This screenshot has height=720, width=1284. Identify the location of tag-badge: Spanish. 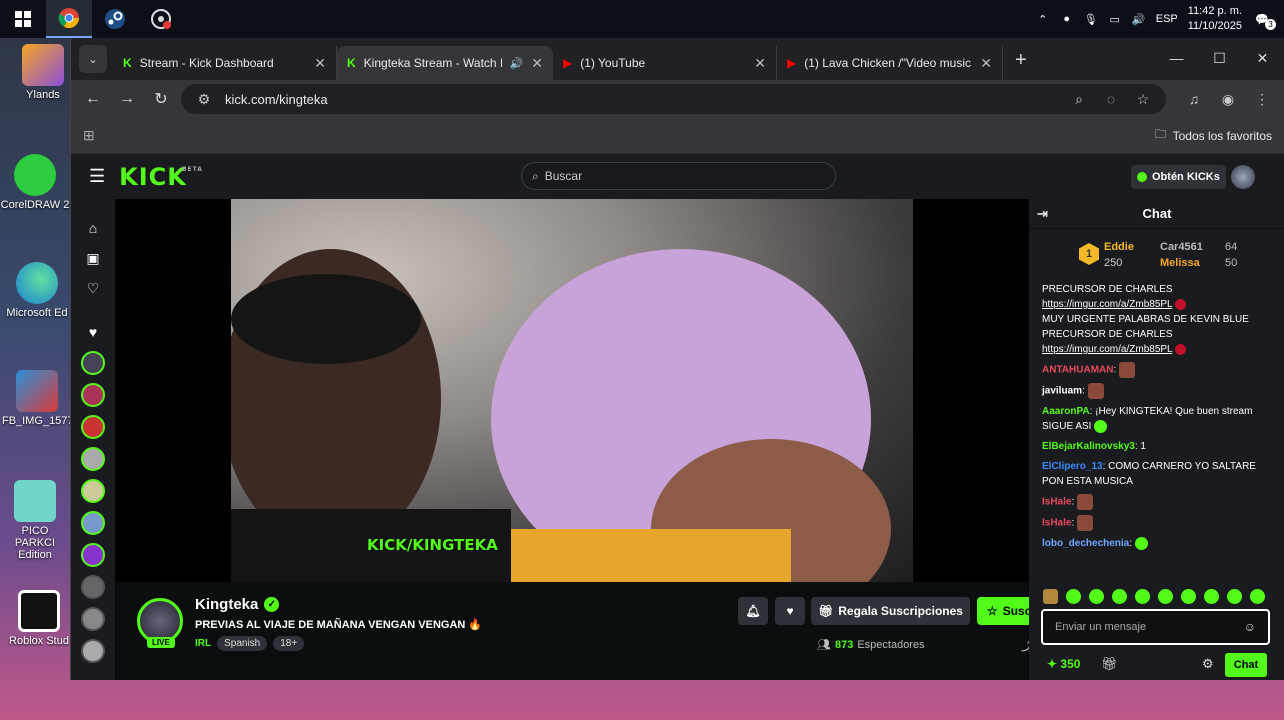
(242, 643).